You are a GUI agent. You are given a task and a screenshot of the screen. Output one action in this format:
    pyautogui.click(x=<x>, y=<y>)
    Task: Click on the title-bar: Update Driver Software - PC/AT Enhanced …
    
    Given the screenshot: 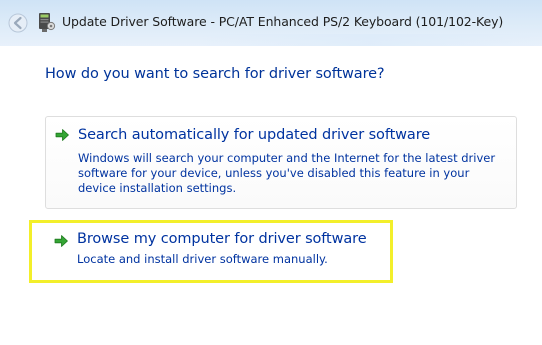 What is the action you would take?
    pyautogui.click(x=271, y=23)
    